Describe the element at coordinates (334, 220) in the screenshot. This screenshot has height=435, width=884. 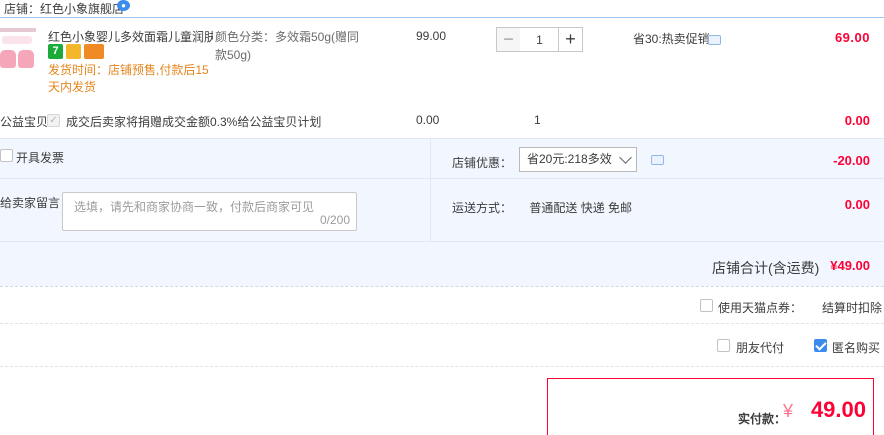
I see `message-char-count: 0/200` at that location.